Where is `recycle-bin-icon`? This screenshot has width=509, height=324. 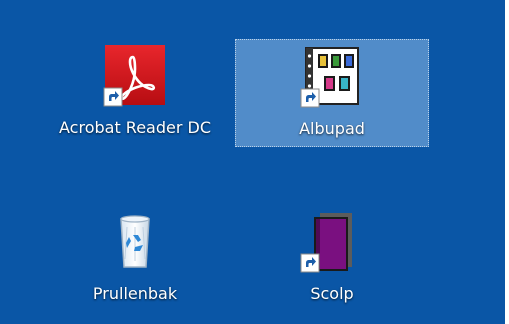 recycle-bin-icon is located at coordinates (135, 241).